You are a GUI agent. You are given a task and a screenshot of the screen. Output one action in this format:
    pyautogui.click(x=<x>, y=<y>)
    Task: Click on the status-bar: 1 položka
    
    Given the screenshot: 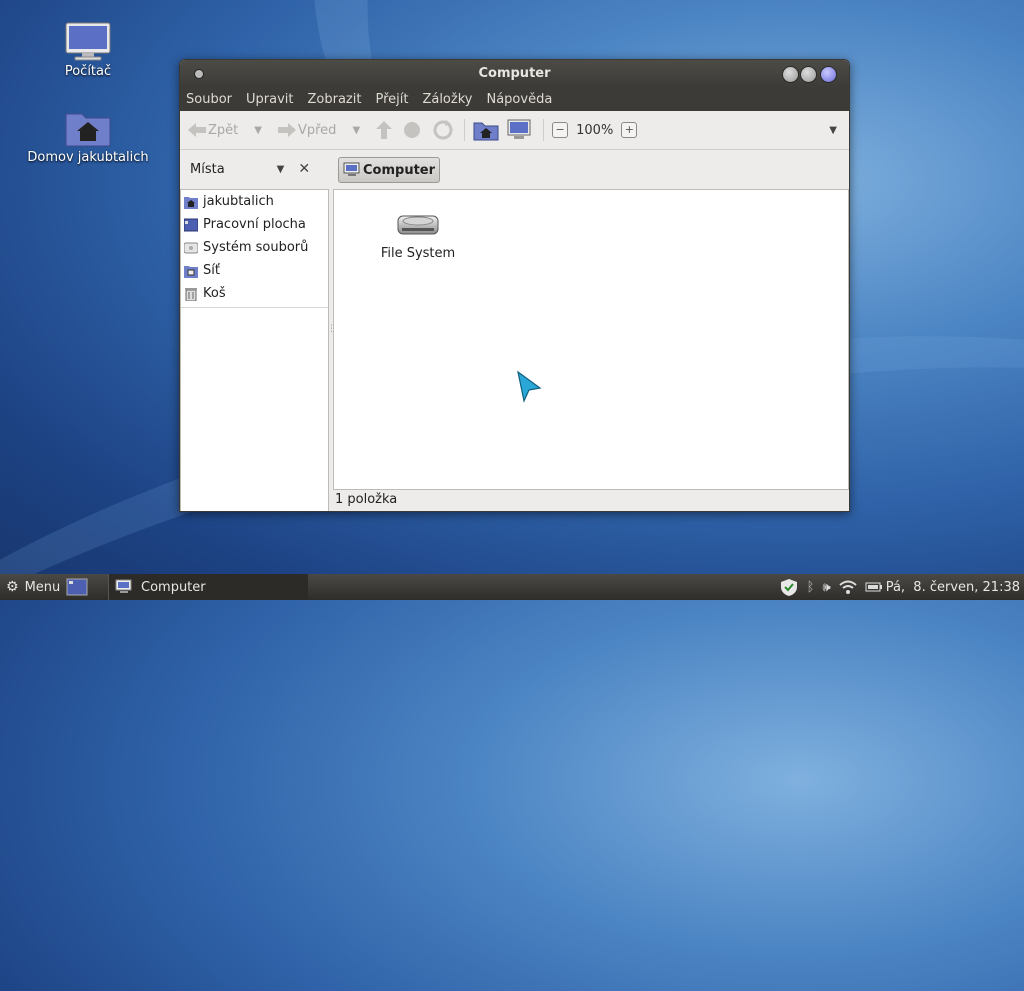 What is the action you would take?
    pyautogui.click(x=591, y=500)
    